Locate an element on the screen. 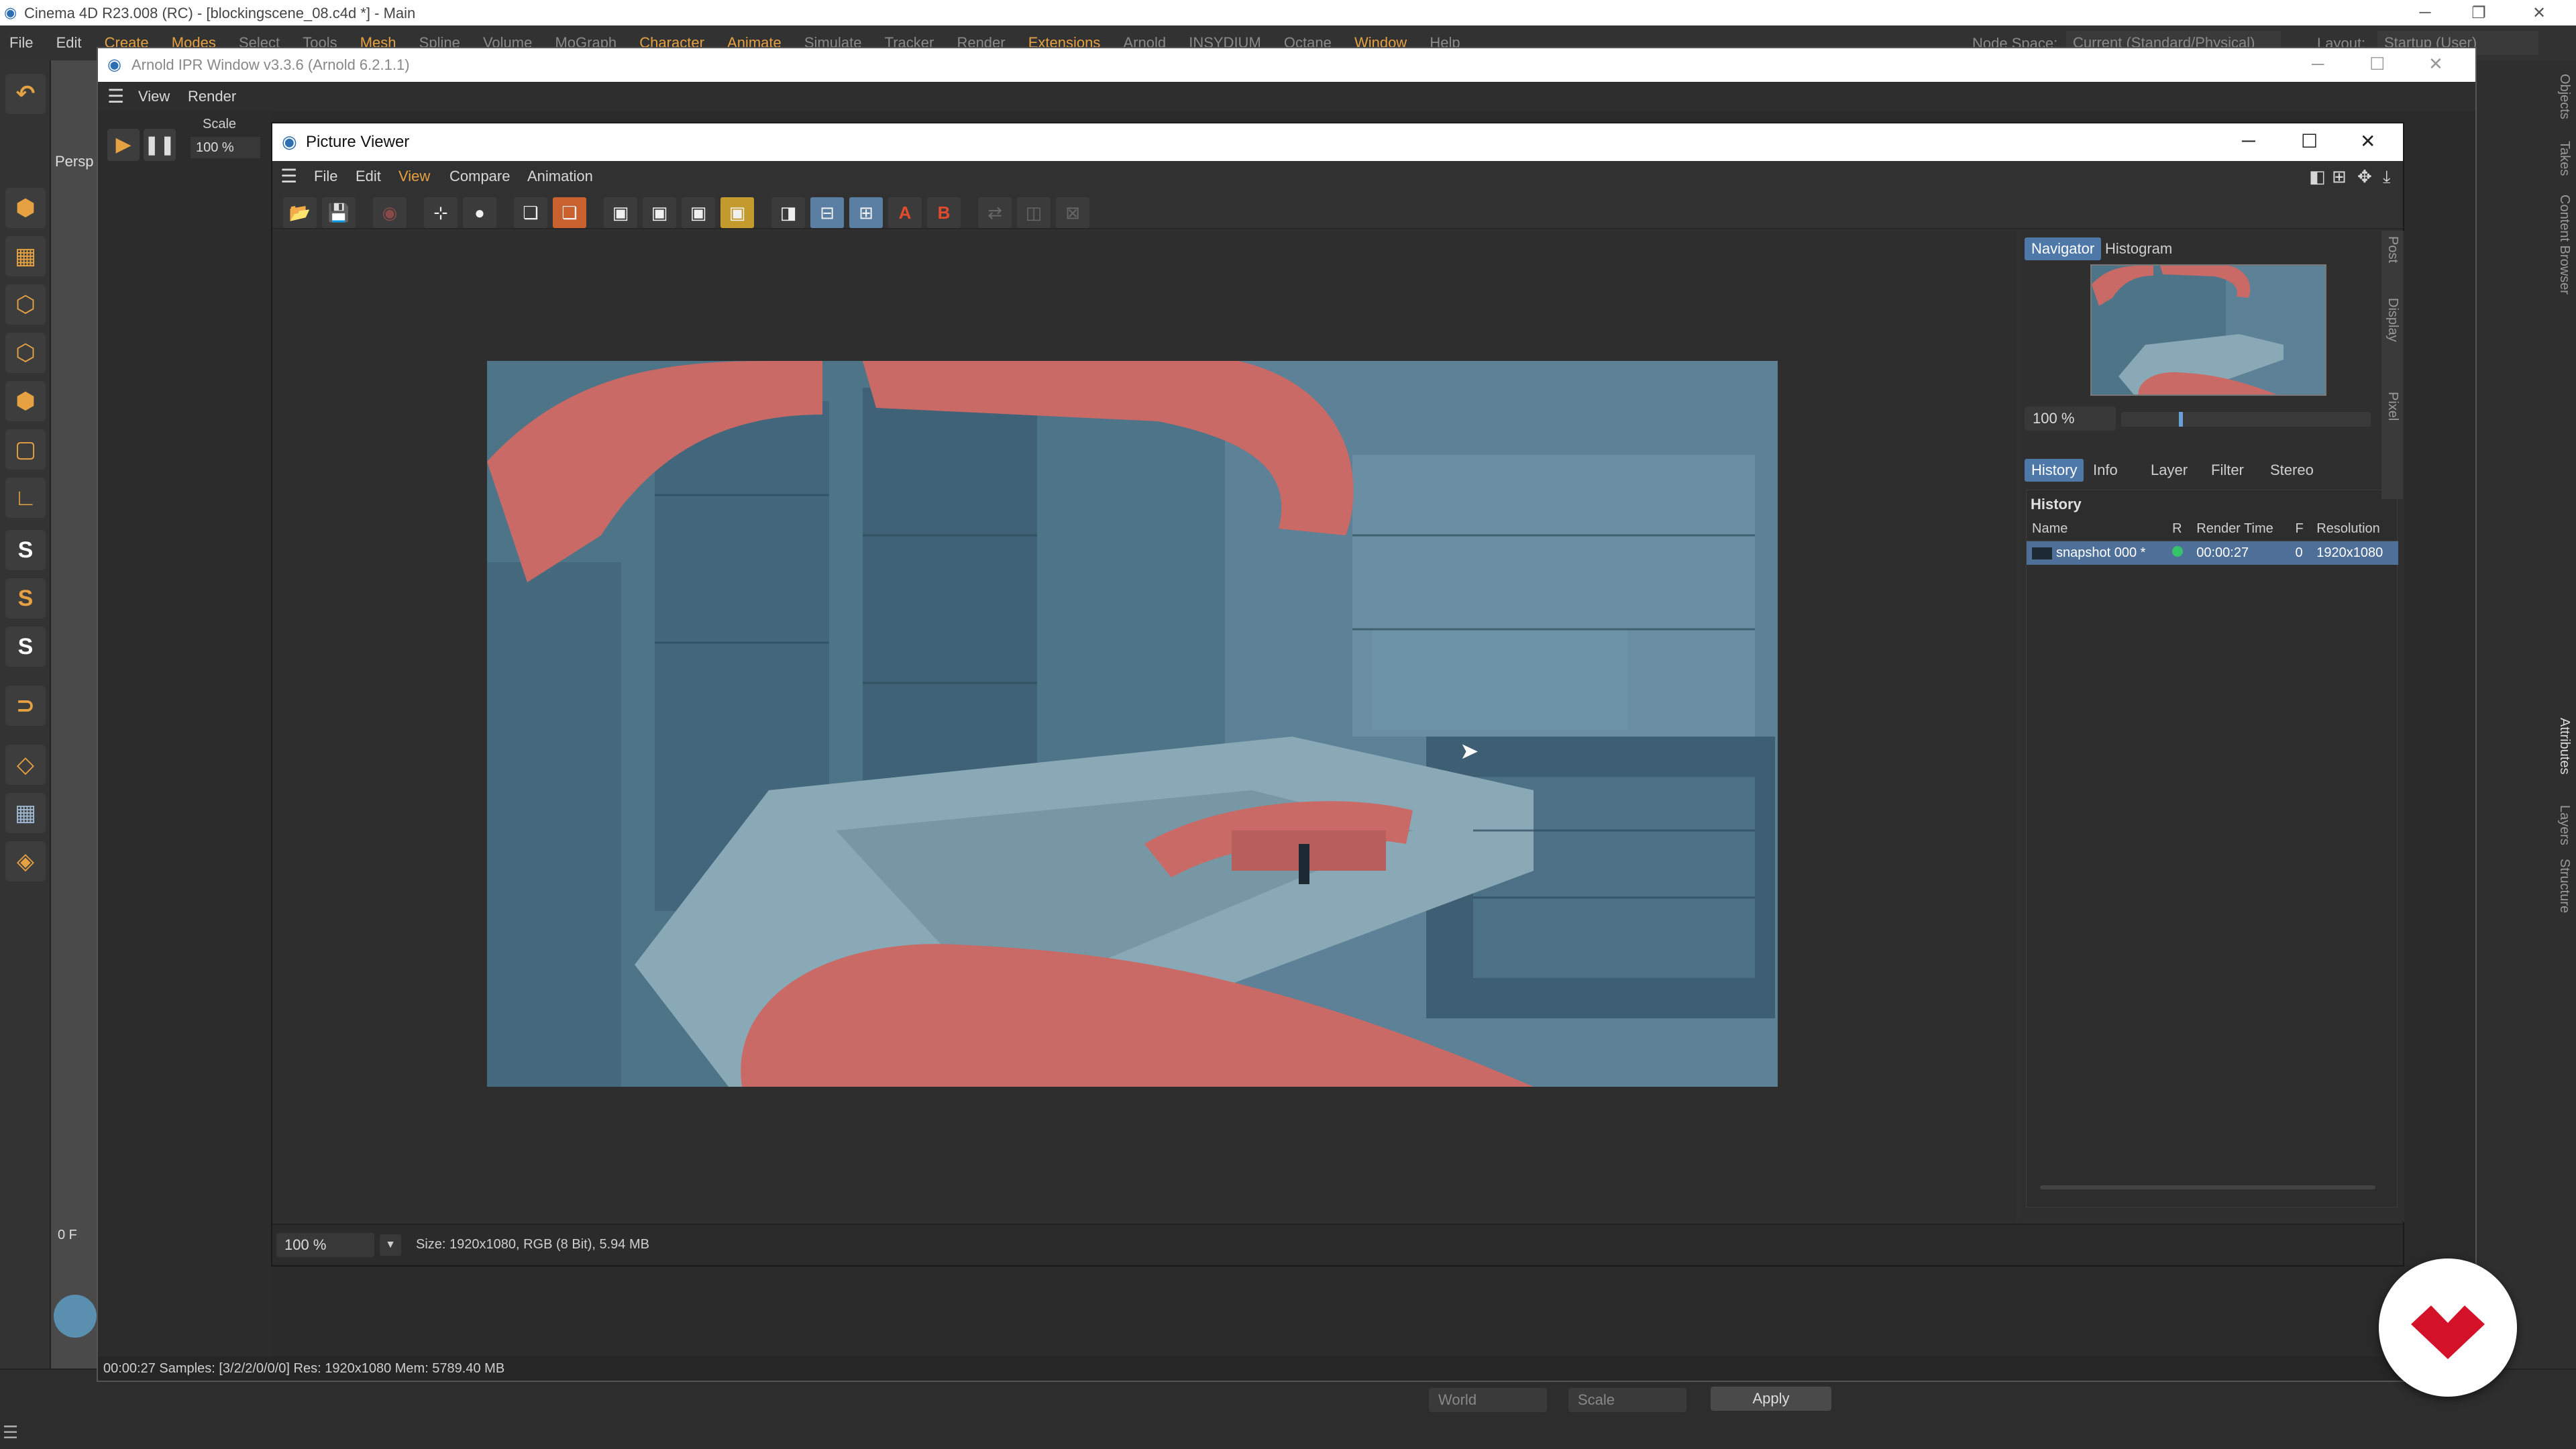  pv-close-button: ✕ is located at coordinates (2367, 141).